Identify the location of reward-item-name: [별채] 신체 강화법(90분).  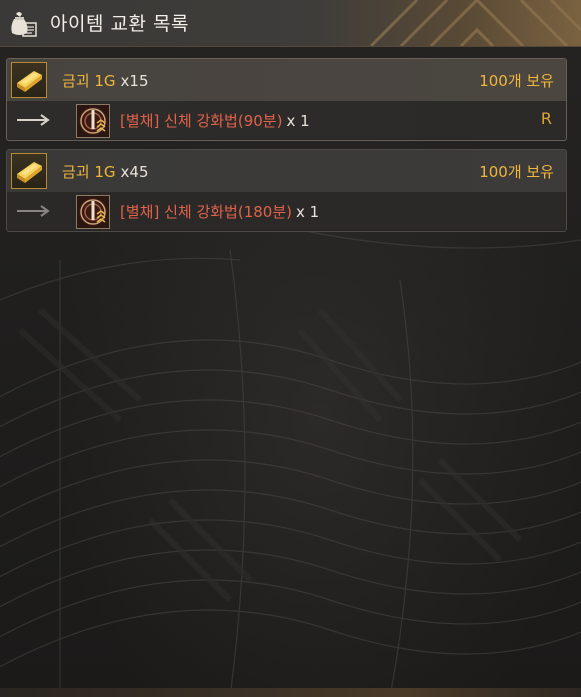
(201, 121).